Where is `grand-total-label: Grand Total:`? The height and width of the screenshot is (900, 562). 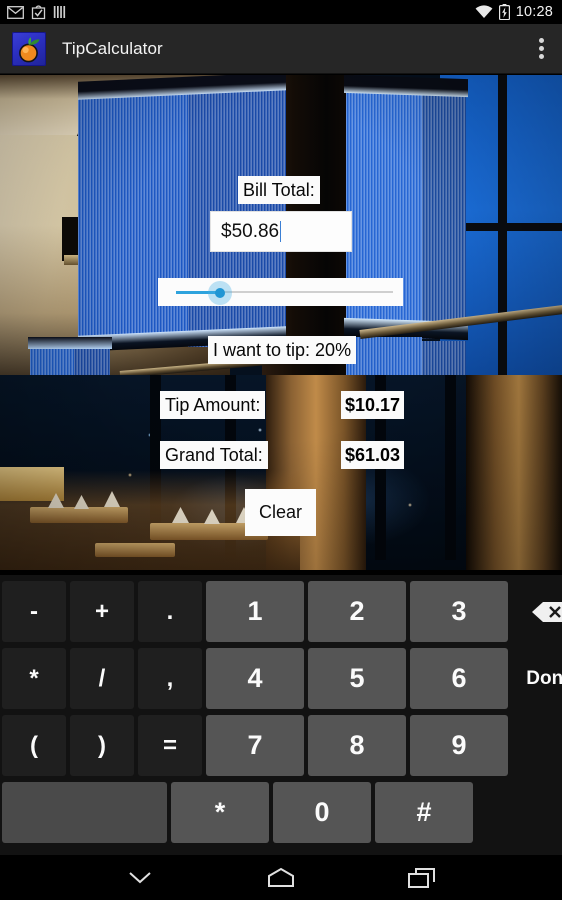
grand-total-label: Grand Total: is located at coordinates (214, 455).